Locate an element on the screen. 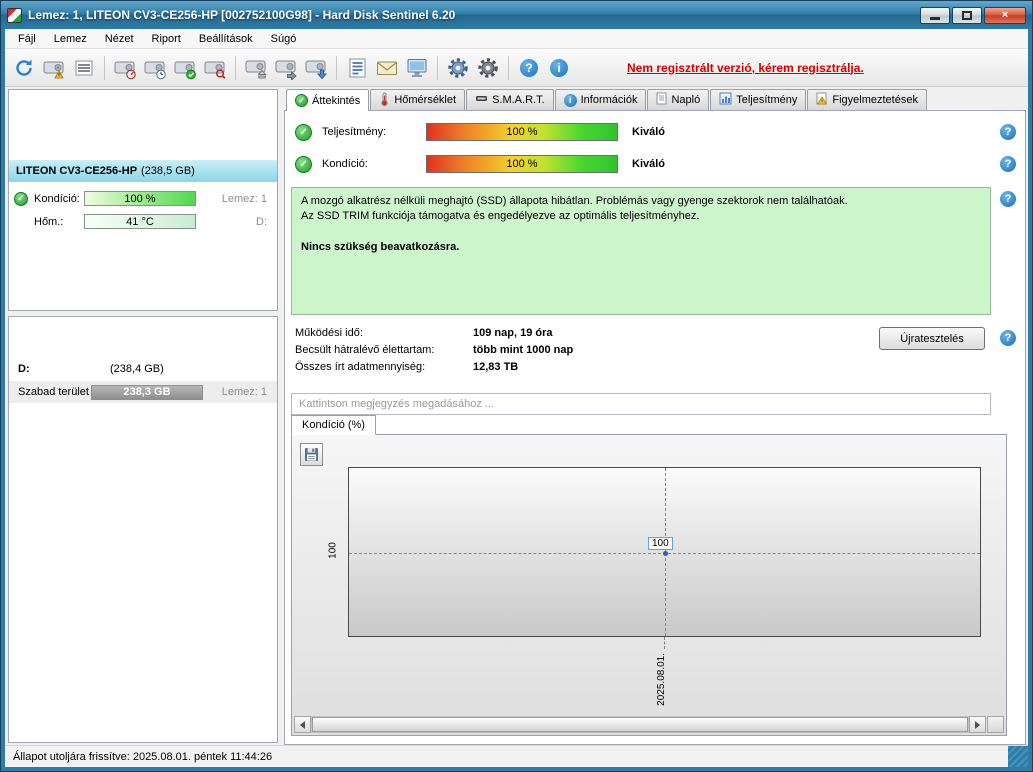 The image size is (1033, 772). smart-gauge-icon is located at coordinates (481, 100).